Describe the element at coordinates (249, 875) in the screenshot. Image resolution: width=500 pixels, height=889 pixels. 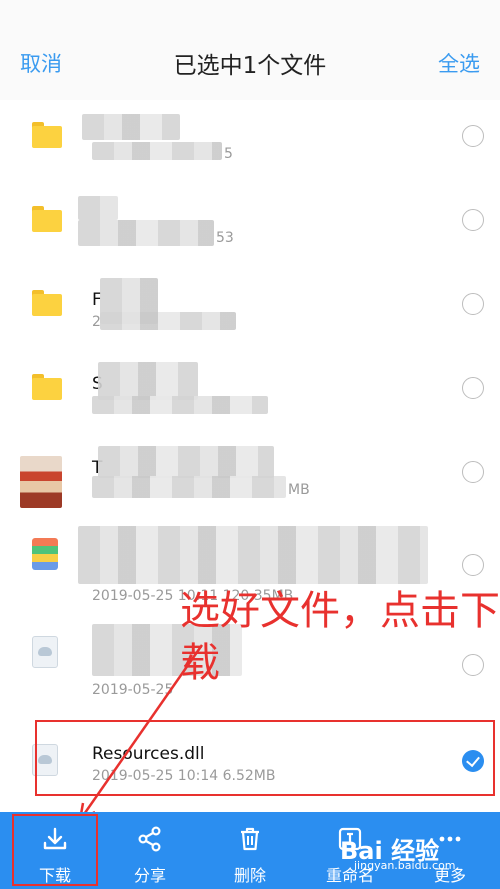
I see `delete-label: 删除` at that location.